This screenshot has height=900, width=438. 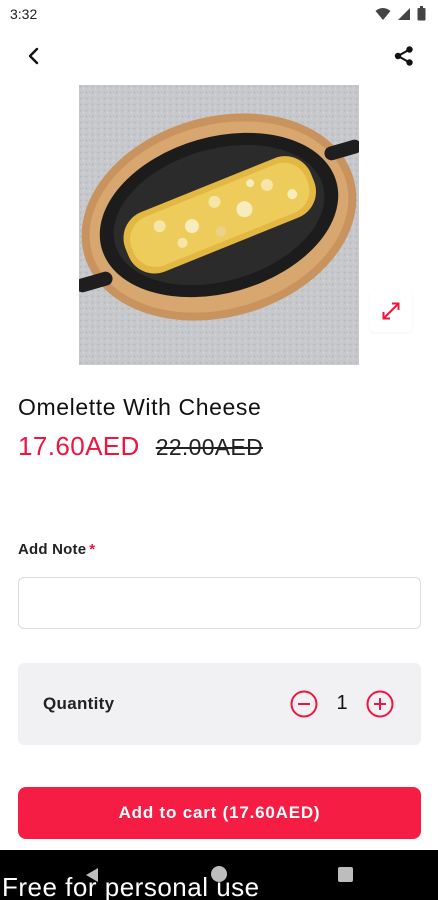 I want to click on expand-arrows-icon, so click(x=391, y=311).